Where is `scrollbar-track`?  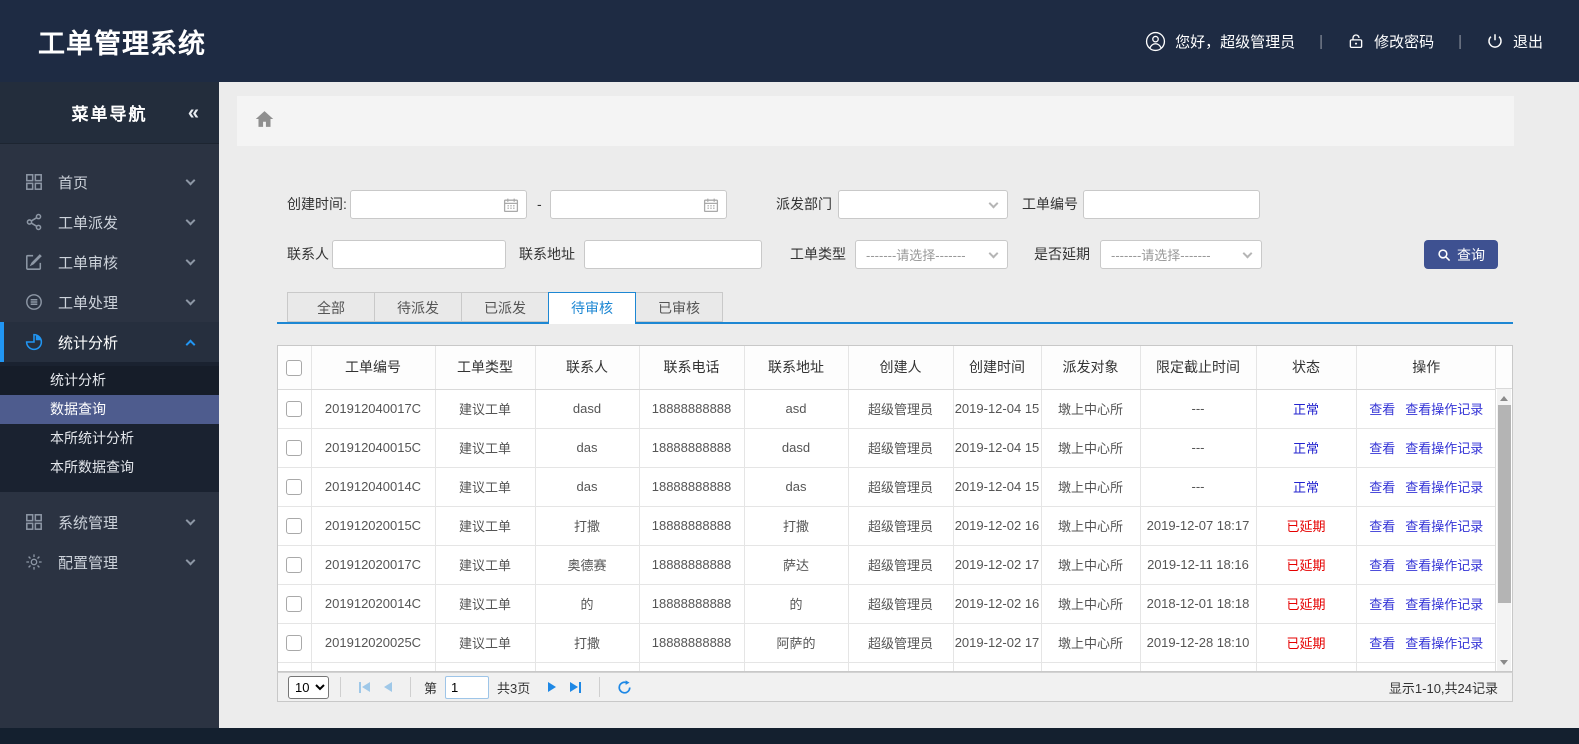
scrollbar-track is located at coordinates (1504, 530).